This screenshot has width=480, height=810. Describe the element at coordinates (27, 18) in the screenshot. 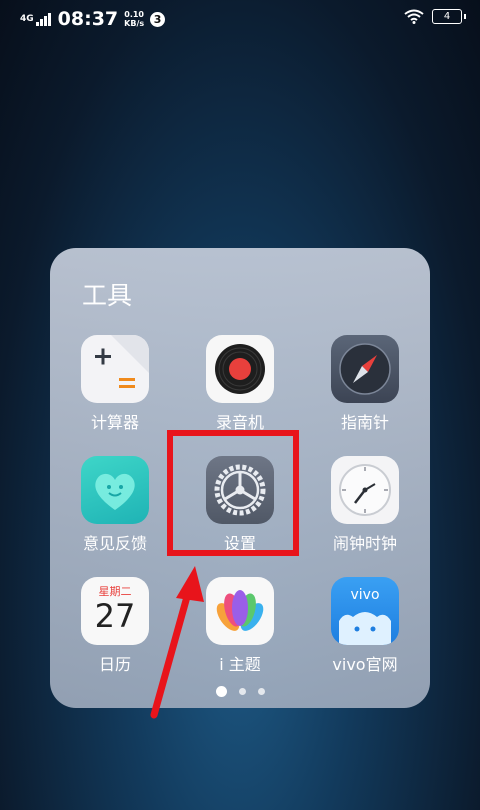

I see `network-type: 4G` at that location.